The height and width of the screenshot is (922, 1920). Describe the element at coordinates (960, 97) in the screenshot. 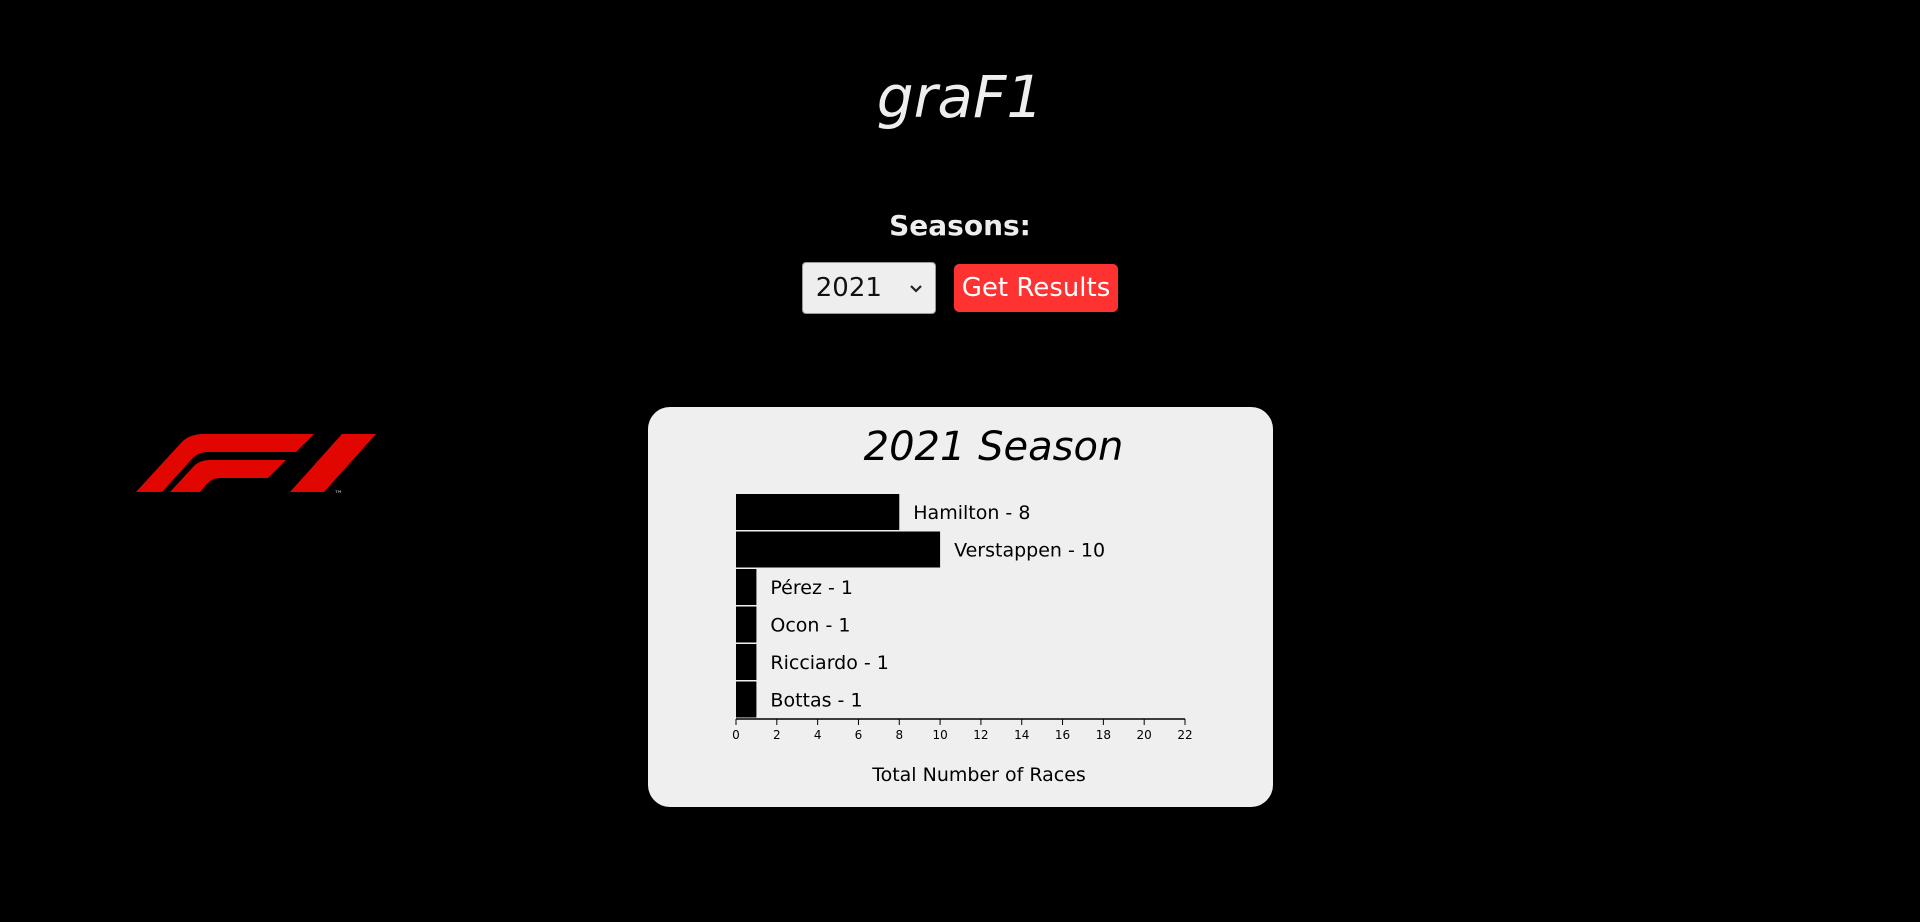

I see `app-title: graF1` at that location.